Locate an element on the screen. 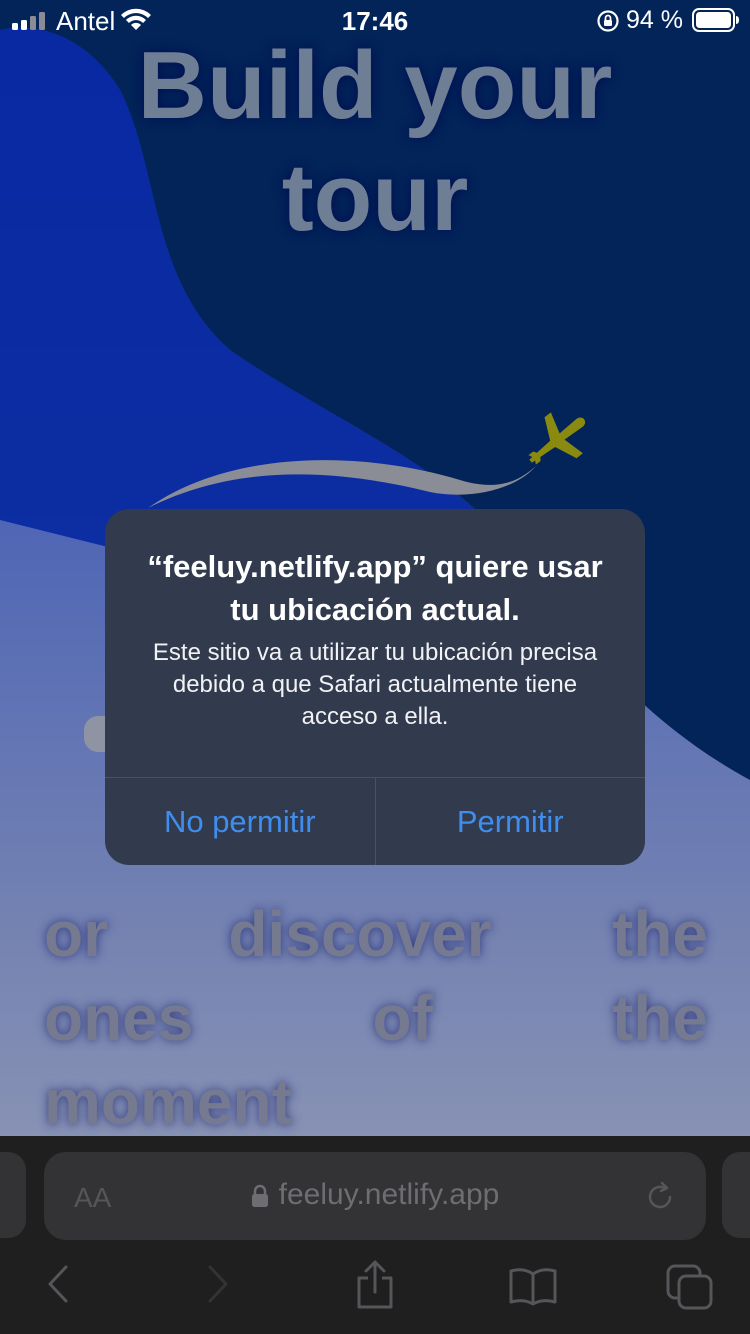  allow-button: Permitir is located at coordinates (510, 821).